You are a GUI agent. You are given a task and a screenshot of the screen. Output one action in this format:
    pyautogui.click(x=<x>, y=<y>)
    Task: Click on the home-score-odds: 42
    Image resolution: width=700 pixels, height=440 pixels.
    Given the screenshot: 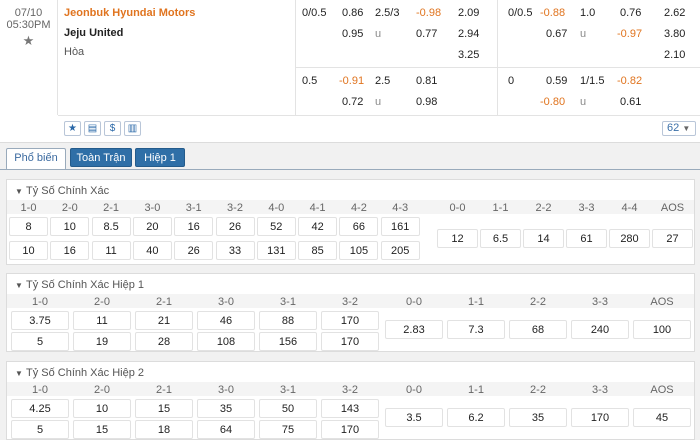 What is the action you would take?
    pyautogui.click(x=318, y=226)
    